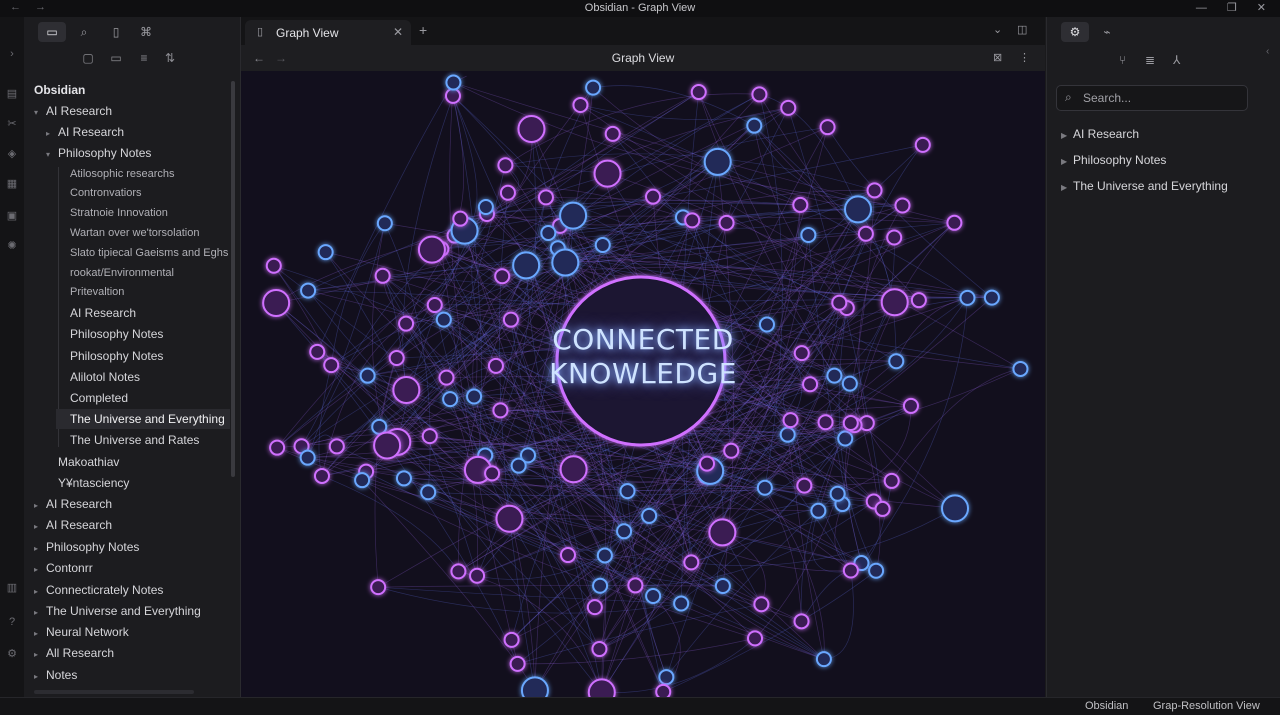 Image resolution: width=1280 pixels, height=715 pixels. I want to click on right-item: ▶ AI Research, so click(1100, 134).